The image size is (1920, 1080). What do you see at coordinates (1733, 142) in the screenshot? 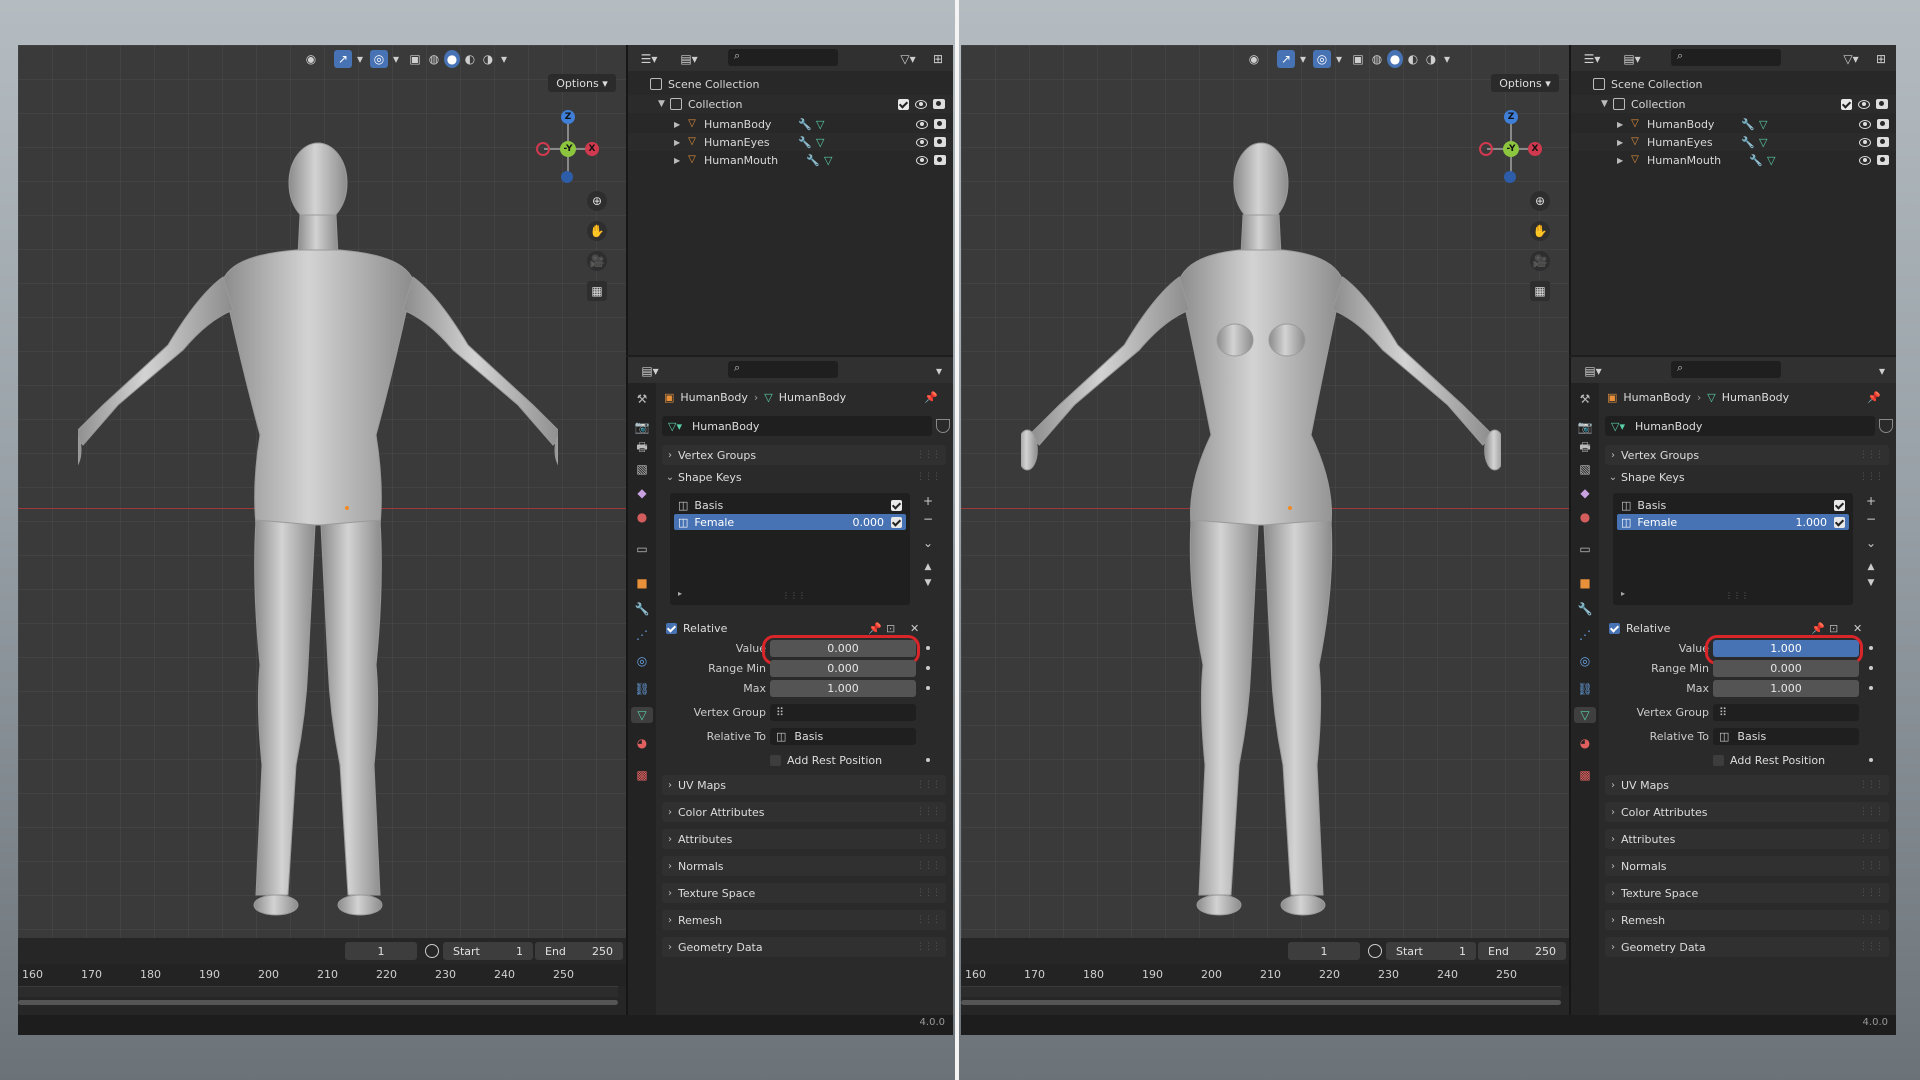
I see `outliner-object-humaneyes: ▶ ▽ HumanEyes 🔧 ▽` at bounding box center [1733, 142].